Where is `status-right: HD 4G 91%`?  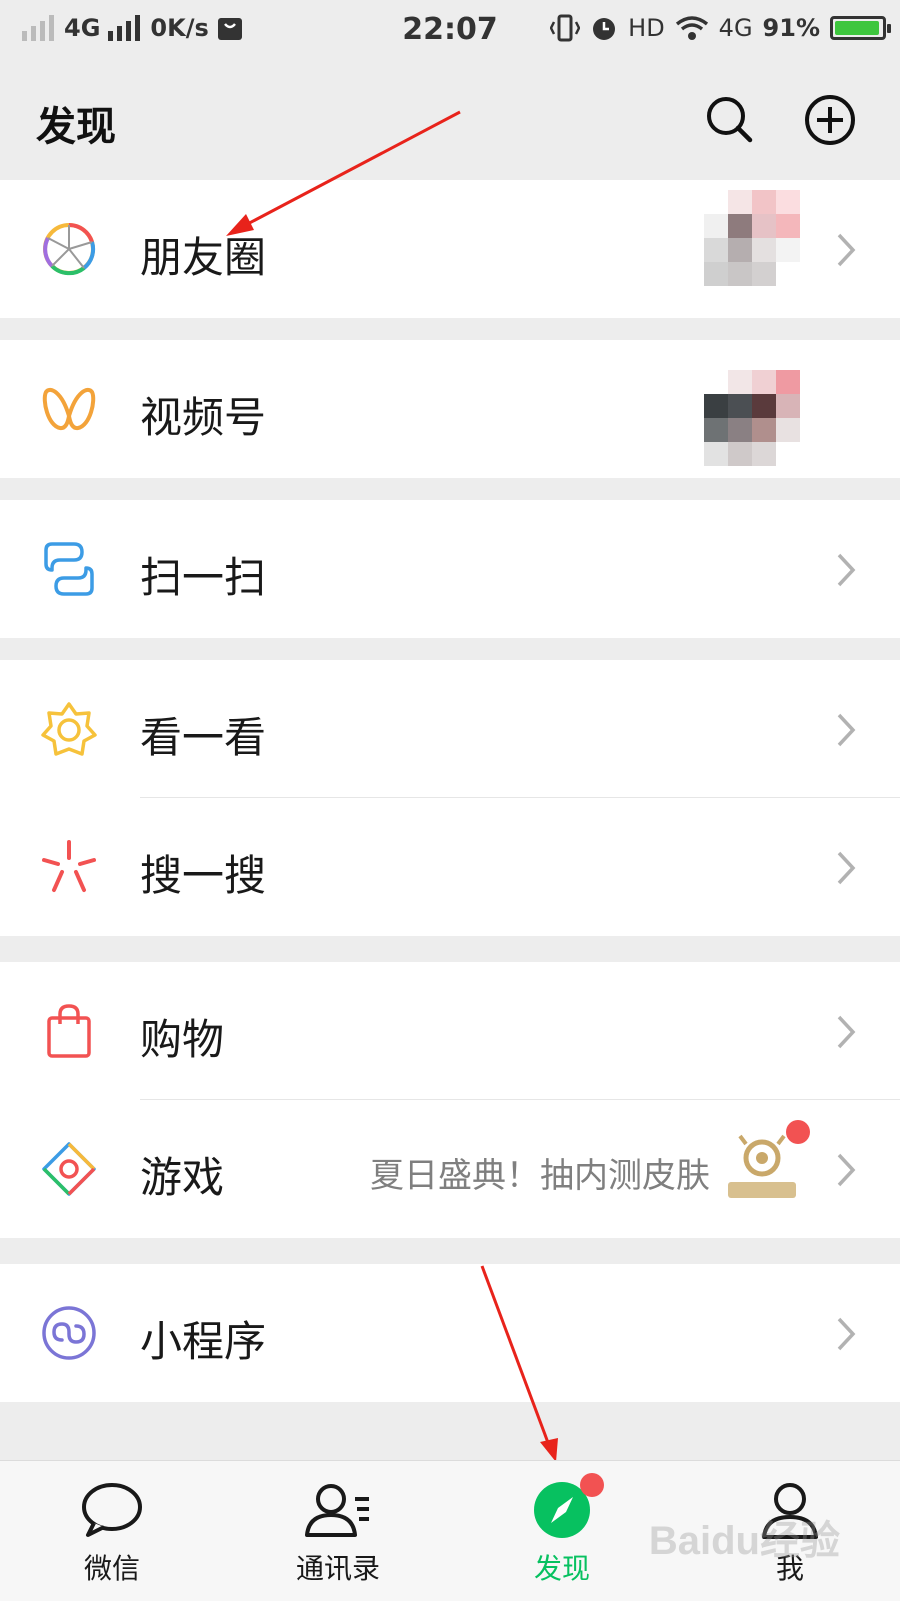 status-right: HD 4G 91% is located at coordinates (720, 28).